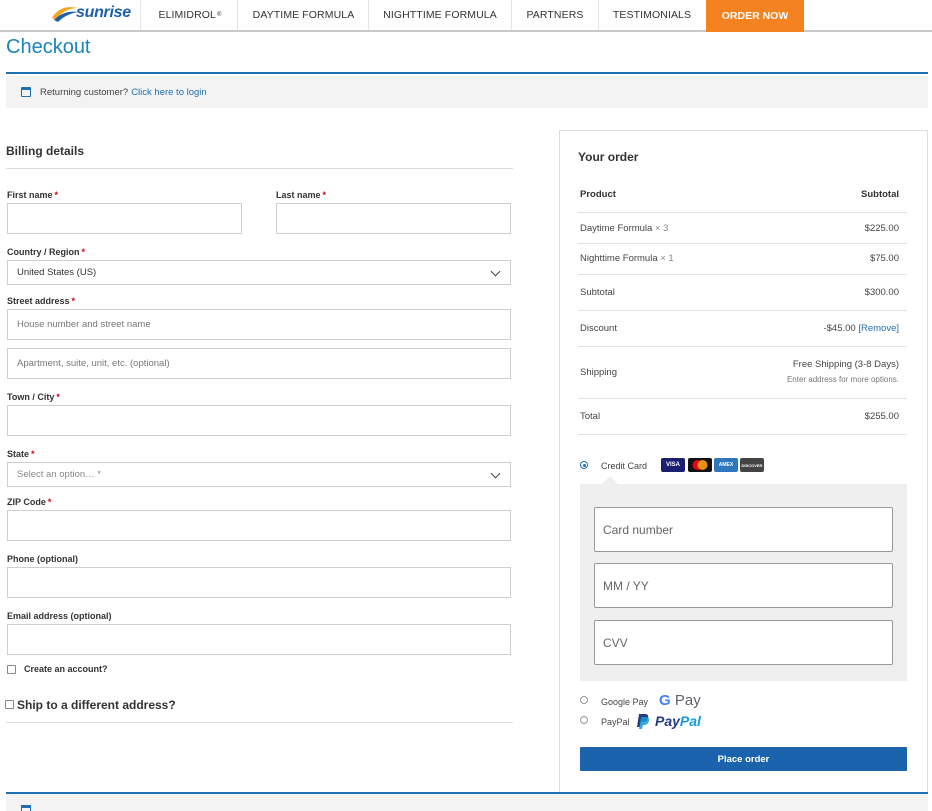 The height and width of the screenshot is (811, 932). What do you see at coordinates (742, 293) in the screenshot?
I see `subtotal-row: Subtotal $300.00` at bounding box center [742, 293].